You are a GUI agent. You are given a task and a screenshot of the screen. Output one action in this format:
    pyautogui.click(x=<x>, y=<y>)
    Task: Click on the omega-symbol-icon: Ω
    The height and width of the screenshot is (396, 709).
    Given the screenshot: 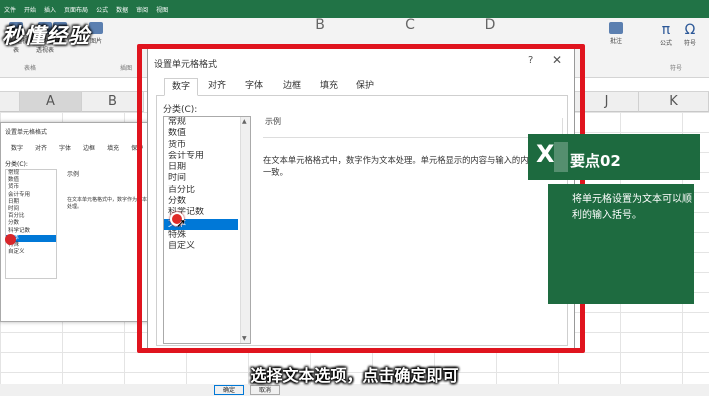 What is the action you would take?
    pyautogui.click(x=690, y=30)
    